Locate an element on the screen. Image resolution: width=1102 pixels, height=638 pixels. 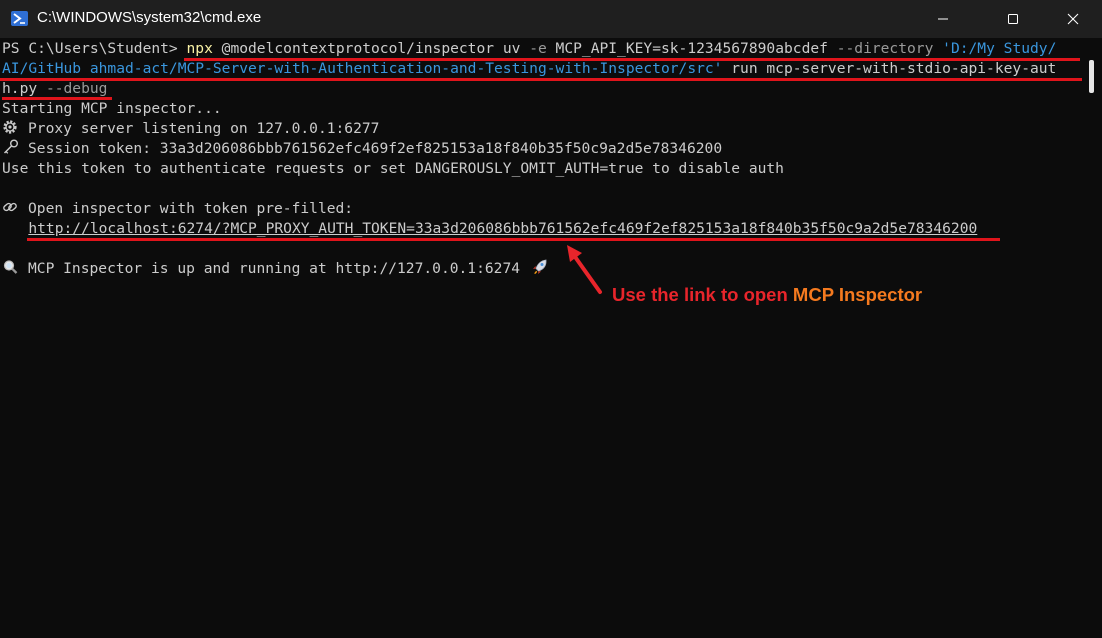
command-line-3: h.py --debug is located at coordinates (54, 89).